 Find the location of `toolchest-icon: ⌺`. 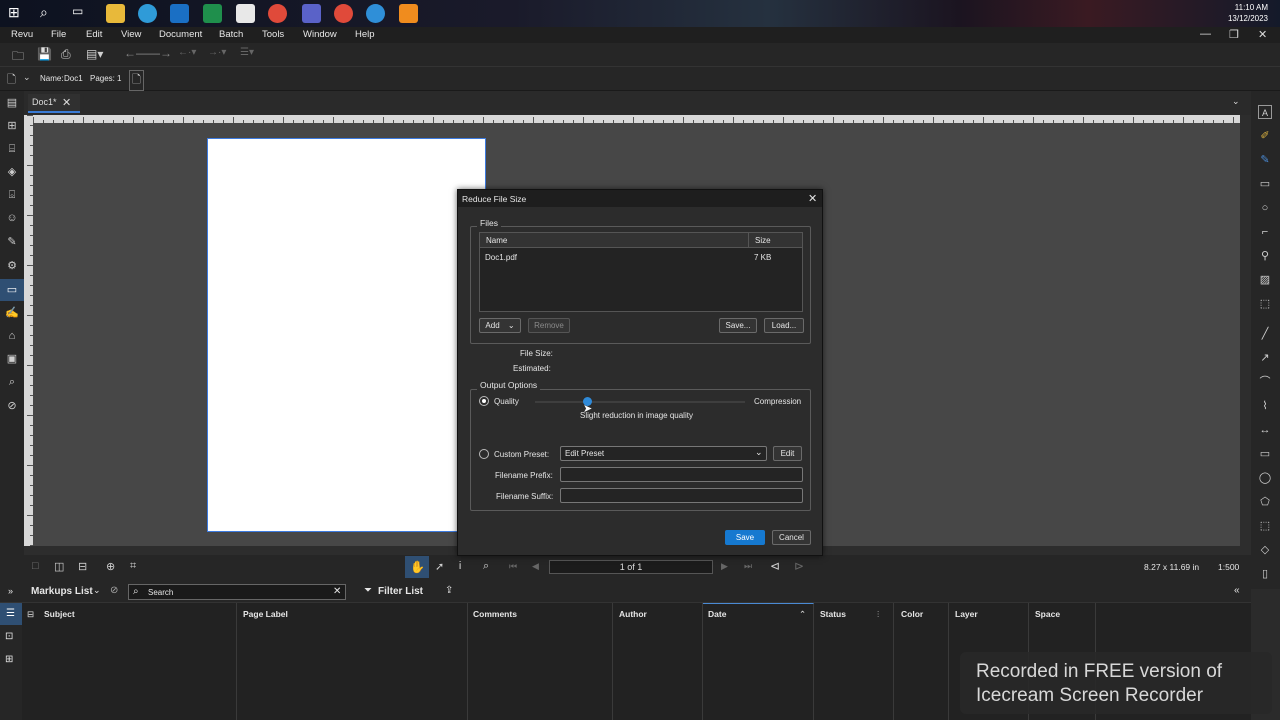

toolchest-icon: ⌺ is located at coordinates (12, 195).